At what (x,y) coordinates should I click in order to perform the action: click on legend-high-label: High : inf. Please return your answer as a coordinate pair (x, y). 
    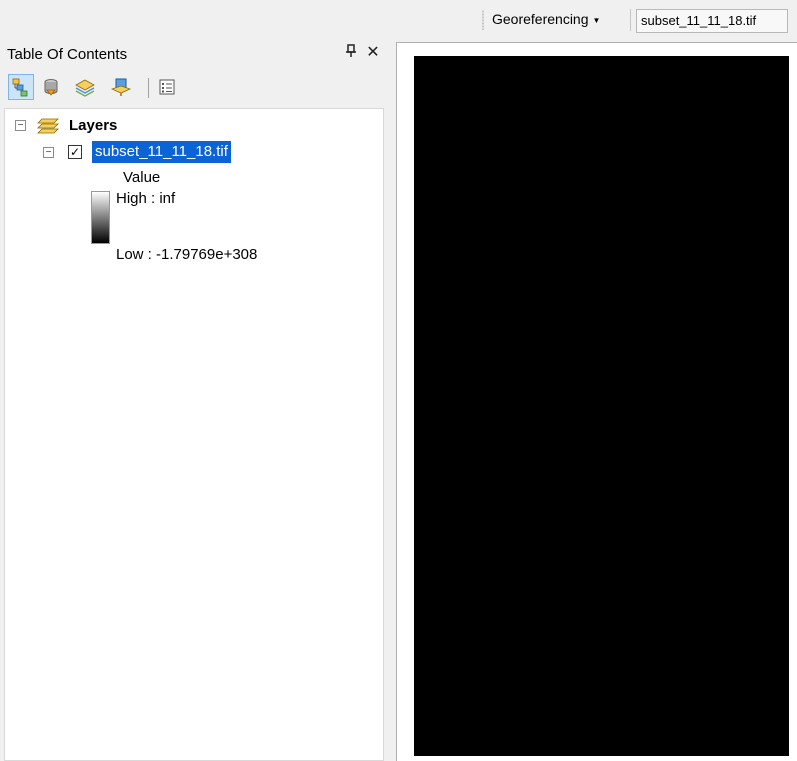
    Looking at the image, I should click on (146, 198).